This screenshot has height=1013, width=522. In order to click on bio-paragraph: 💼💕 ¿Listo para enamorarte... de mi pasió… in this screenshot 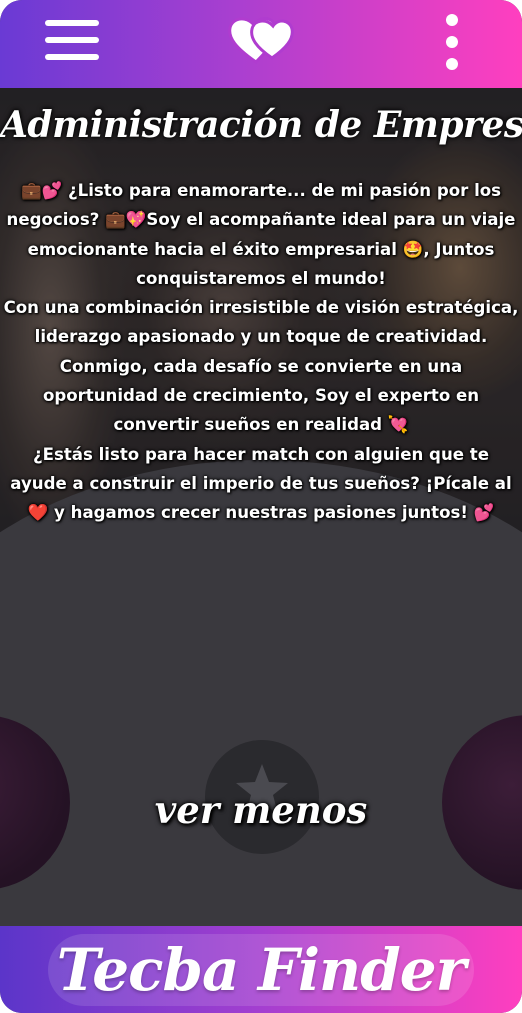, I will do `click(261, 234)`.